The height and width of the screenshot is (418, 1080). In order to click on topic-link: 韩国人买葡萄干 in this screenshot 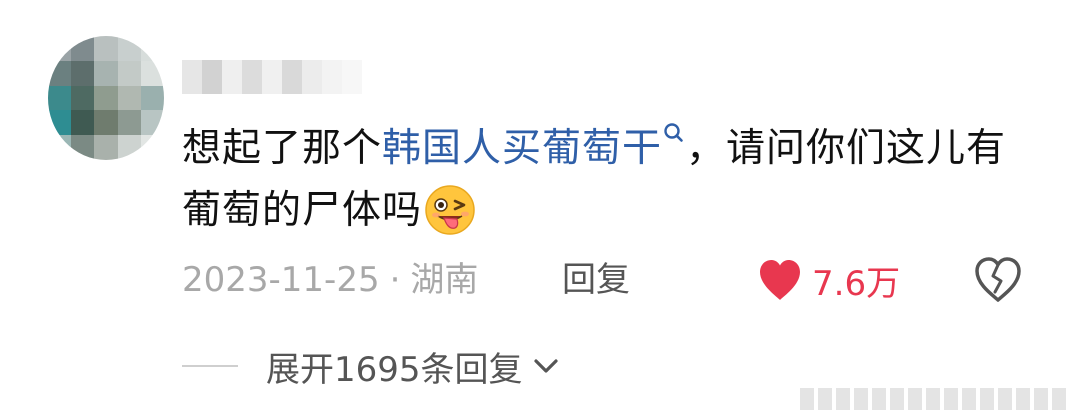, I will do `click(534, 147)`.